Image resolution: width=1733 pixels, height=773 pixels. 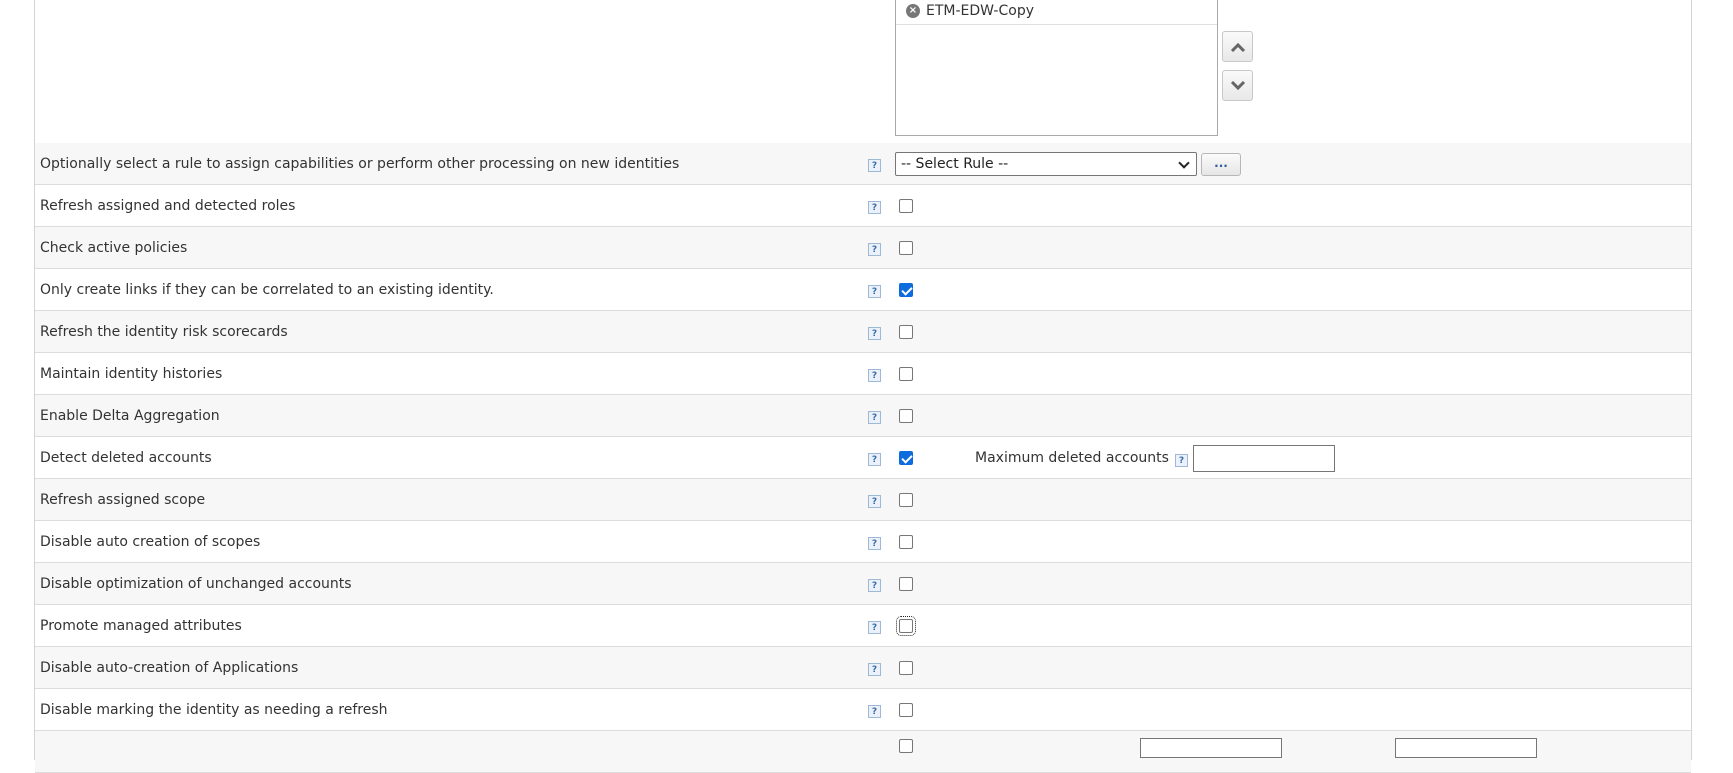 What do you see at coordinates (863, 248) in the screenshot?
I see `option-row-check-policies: Check active policies ?` at bounding box center [863, 248].